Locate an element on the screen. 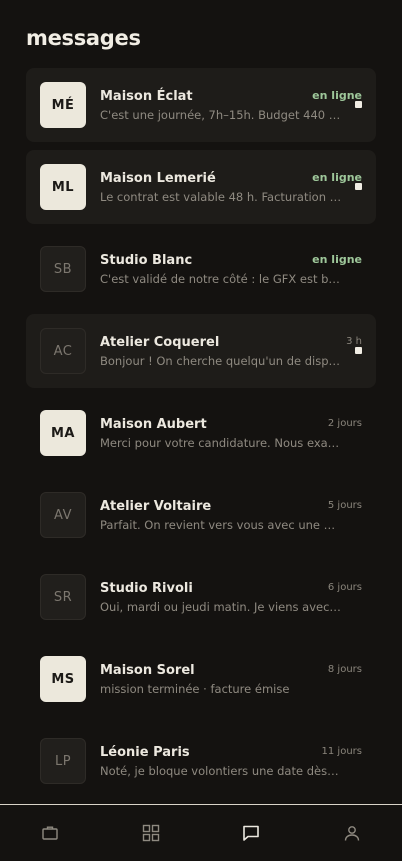  avatar: LP is located at coordinates (63, 761).